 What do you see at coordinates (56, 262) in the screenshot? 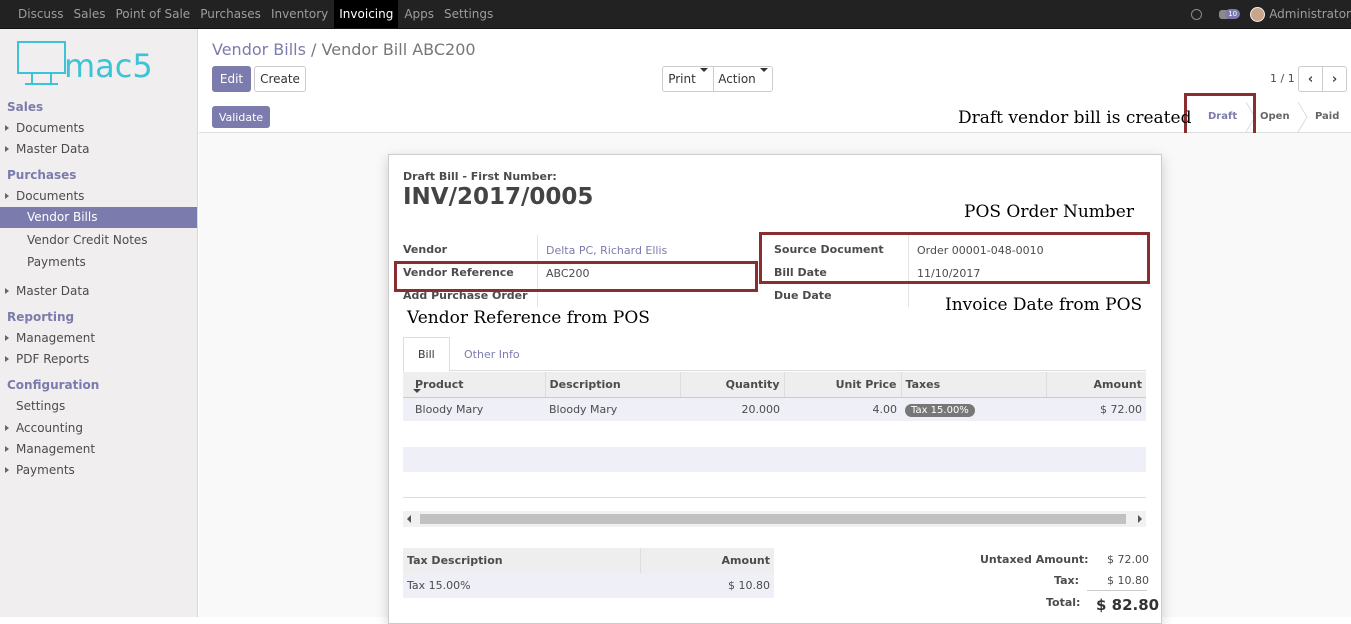
I see `sidebar-item-payments: Payments` at bounding box center [56, 262].